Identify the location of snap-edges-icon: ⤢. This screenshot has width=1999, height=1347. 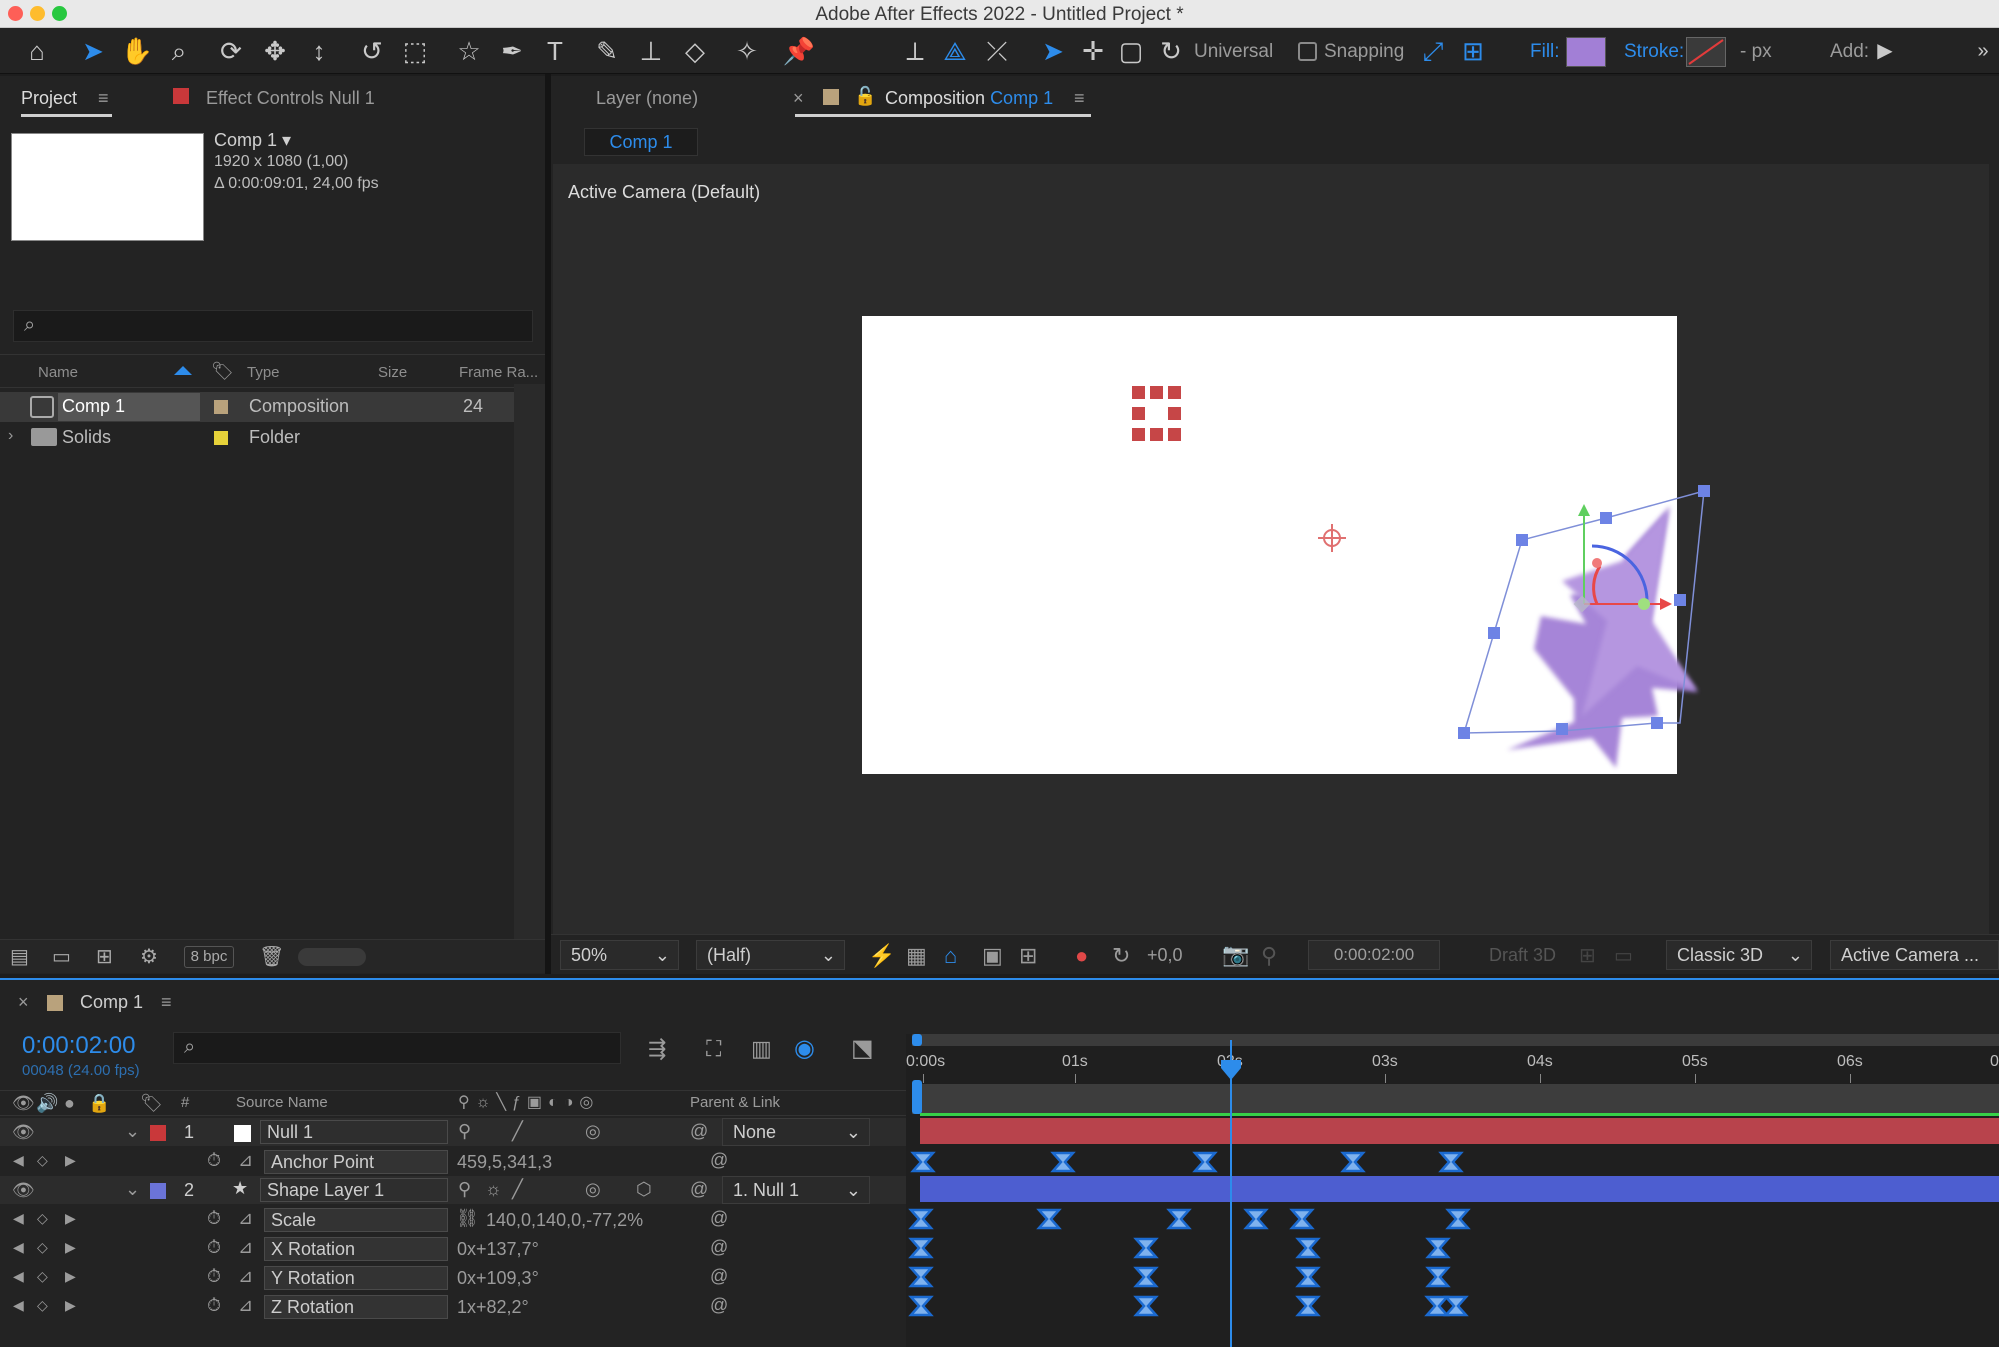
(1433, 51).